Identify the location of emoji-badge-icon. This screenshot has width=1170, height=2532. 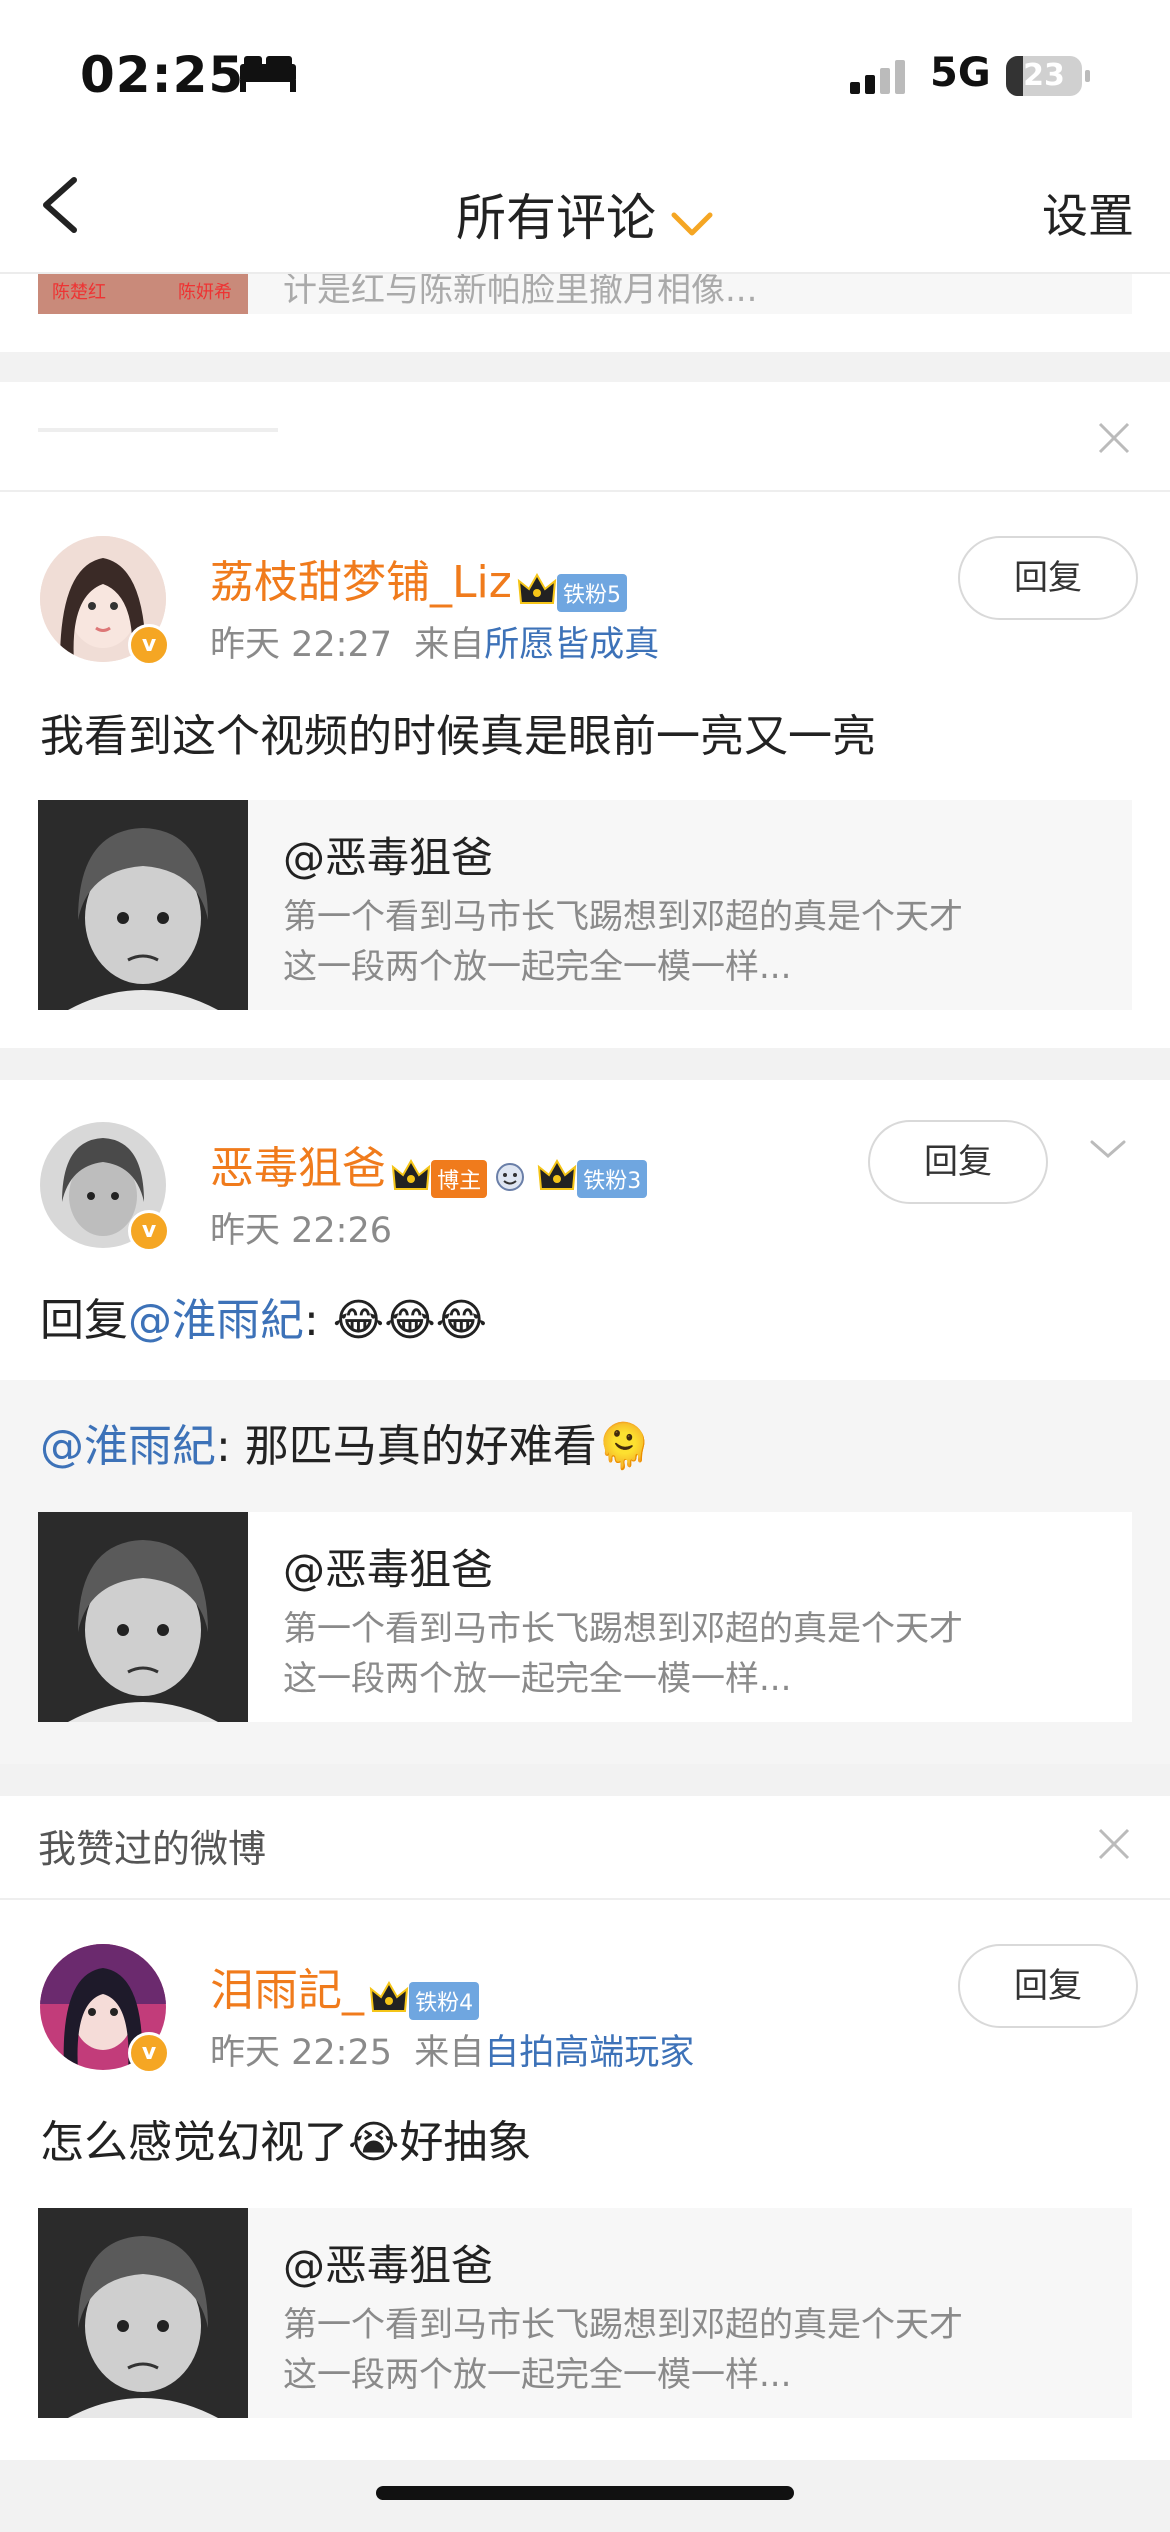
(512, 1179).